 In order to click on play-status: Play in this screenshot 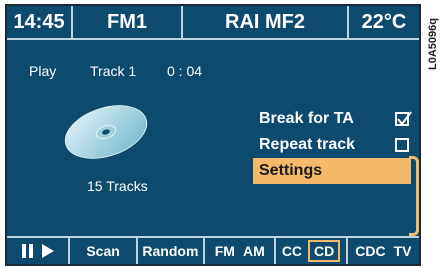, I will do `click(43, 71)`.